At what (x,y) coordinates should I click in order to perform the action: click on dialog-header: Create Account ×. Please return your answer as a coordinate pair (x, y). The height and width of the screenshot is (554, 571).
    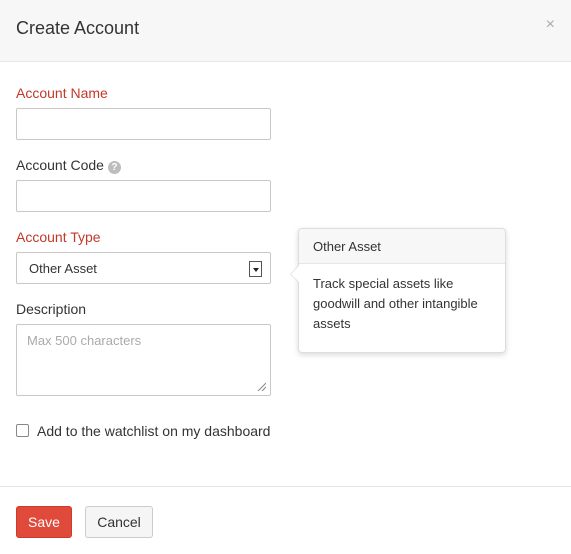
    Looking at the image, I should click on (285, 31).